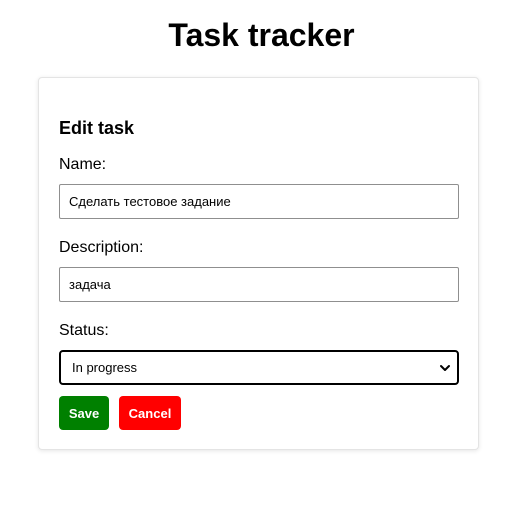 The height and width of the screenshot is (508, 523). Describe the element at coordinates (83, 164) in the screenshot. I see `name-label: Name:` at that location.